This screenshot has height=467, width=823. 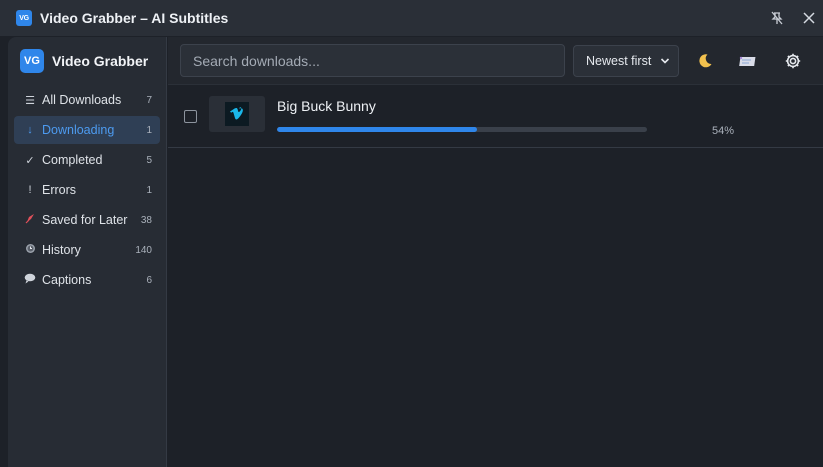 What do you see at coordinates (32, 61) in the screenshot?
I see `app-logo: VG` at bounding box center [32, 61].